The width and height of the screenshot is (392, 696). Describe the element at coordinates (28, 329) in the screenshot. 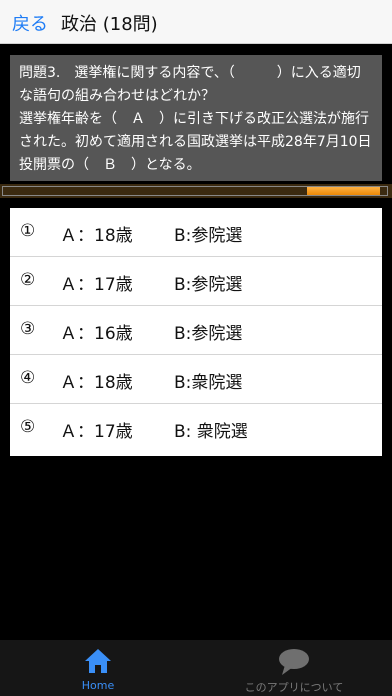

I see `choice-number: ③` at that location.